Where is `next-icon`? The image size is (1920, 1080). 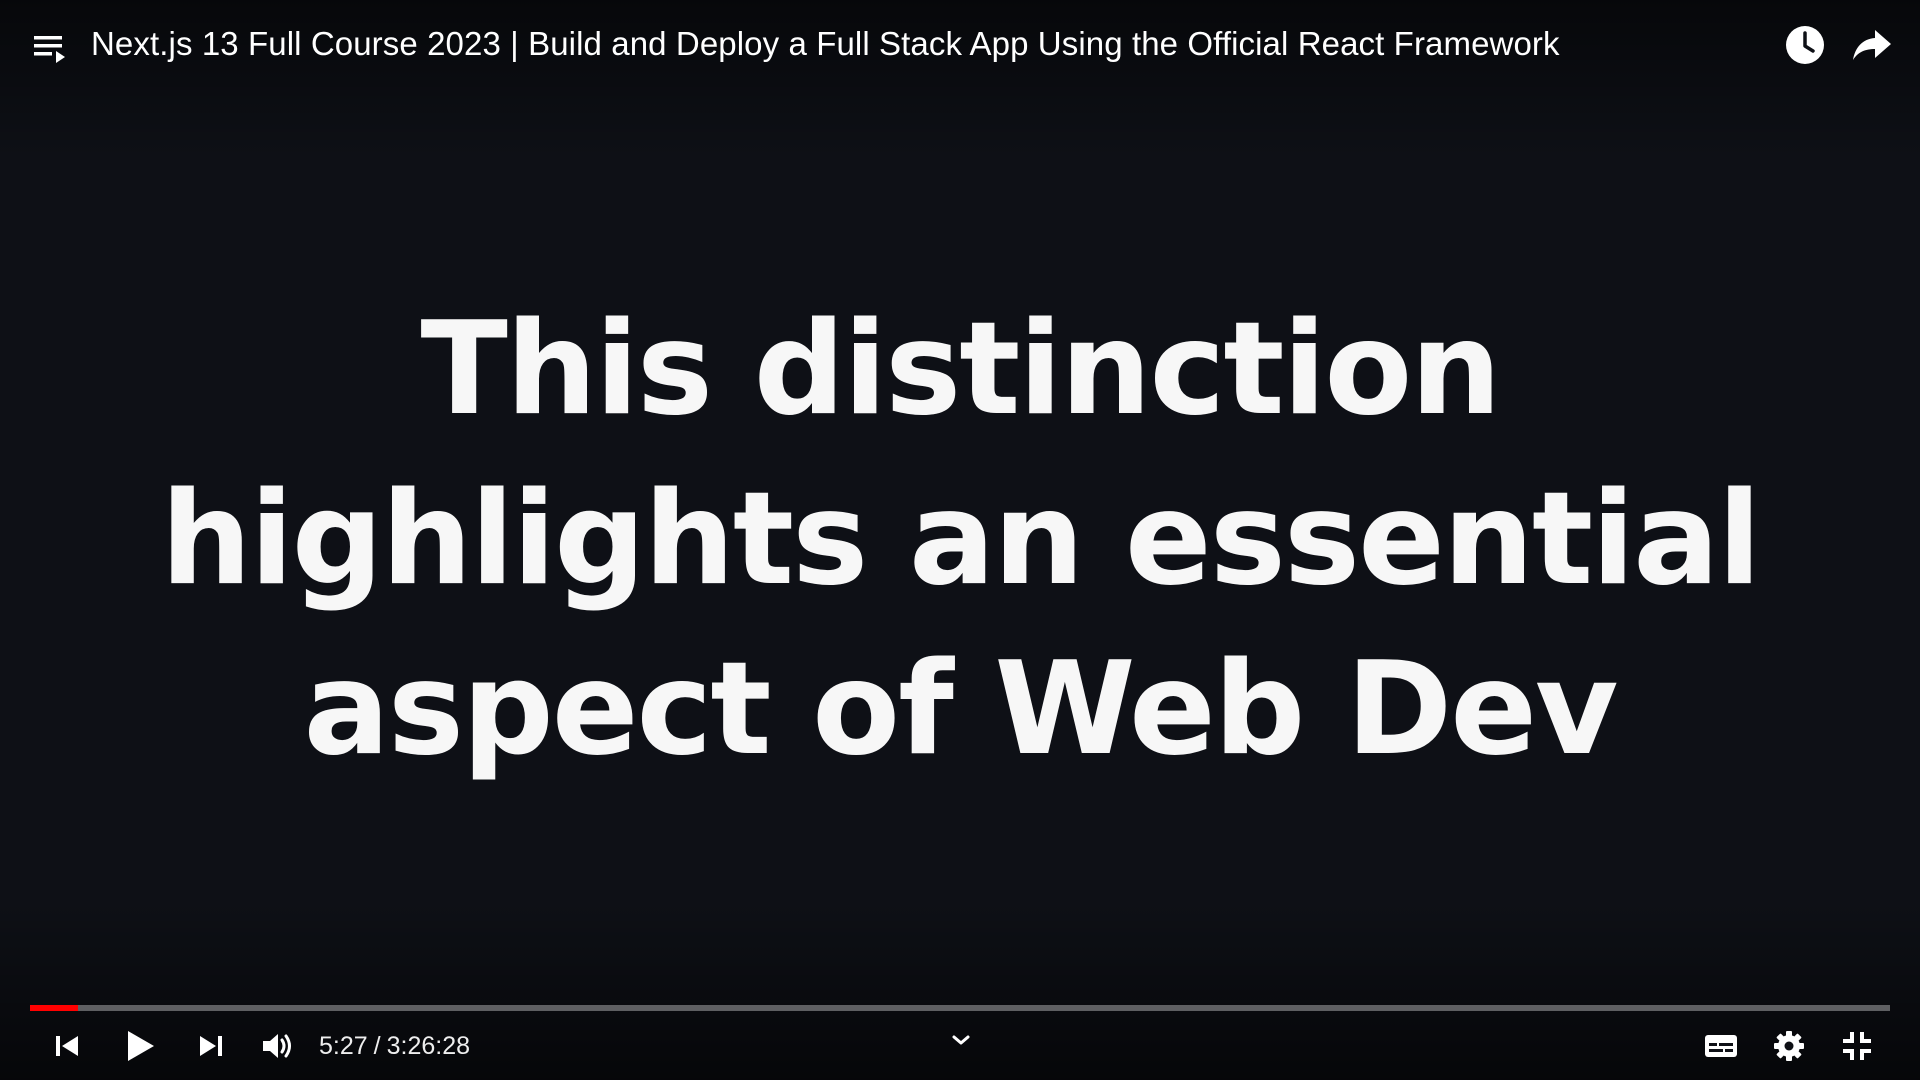 next-icon is located at coordinates (211, 1046).